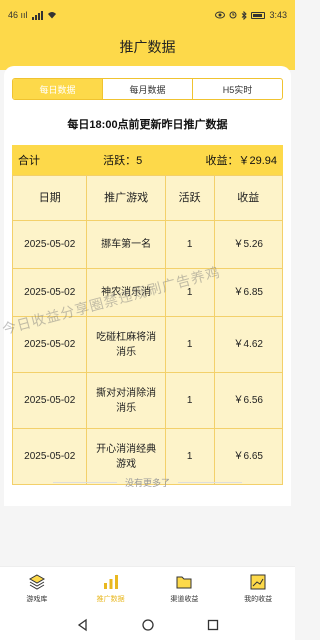 The image size is (320, 640). I want to click on update-note: 每日18:00点前更新昨日推广数据, so click(147, 125).